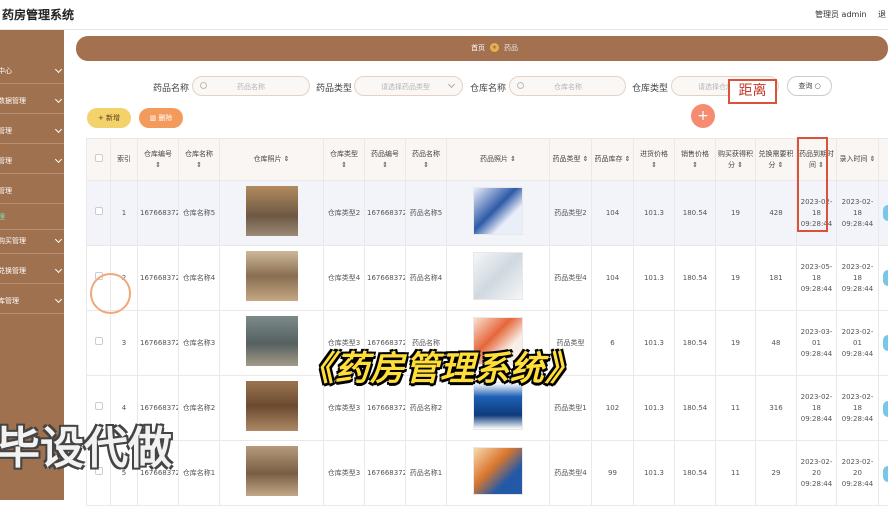  Describe the element at coordinates (32, 132) in the screenshot. I see `sidebar-item-manage-1: 管理` at that location.